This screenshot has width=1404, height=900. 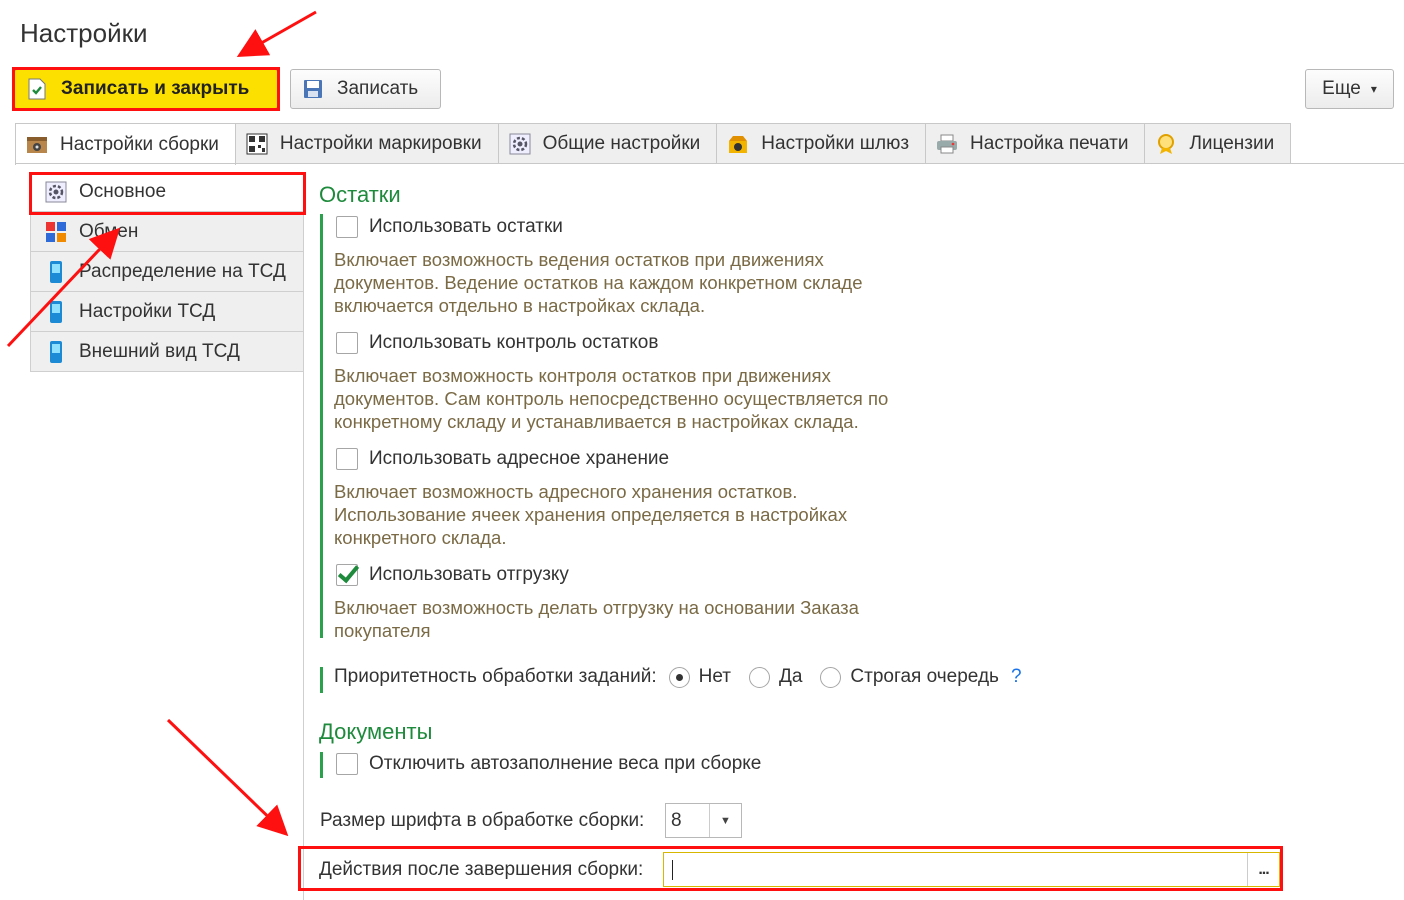 I want to click on license-icon, so click(x=1166, y=144).